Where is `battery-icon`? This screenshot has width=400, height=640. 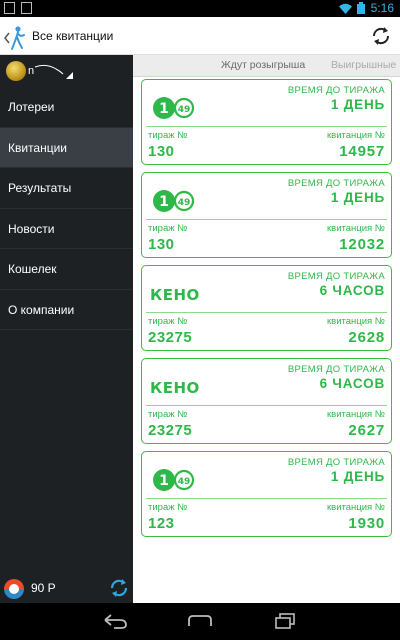
battery-icon is located at coordinates (360, 8).